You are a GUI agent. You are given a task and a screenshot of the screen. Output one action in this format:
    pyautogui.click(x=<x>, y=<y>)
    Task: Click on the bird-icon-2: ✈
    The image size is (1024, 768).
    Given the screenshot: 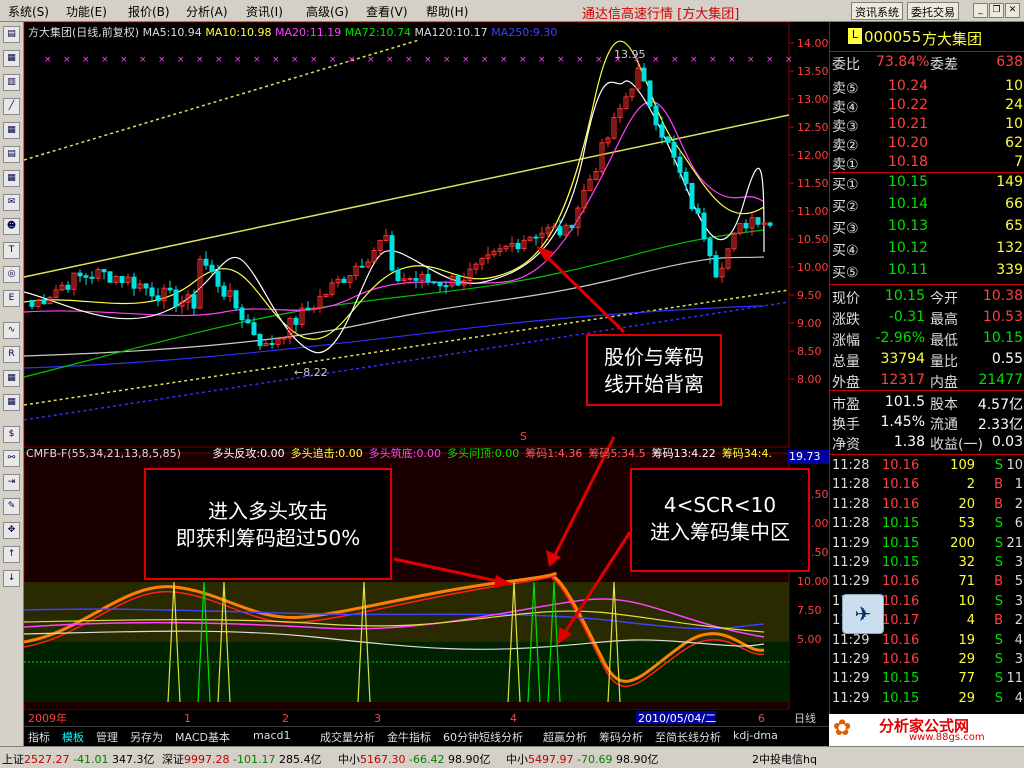 What is the action you would take?
    pyautogui.click(x=863, y=614)
    